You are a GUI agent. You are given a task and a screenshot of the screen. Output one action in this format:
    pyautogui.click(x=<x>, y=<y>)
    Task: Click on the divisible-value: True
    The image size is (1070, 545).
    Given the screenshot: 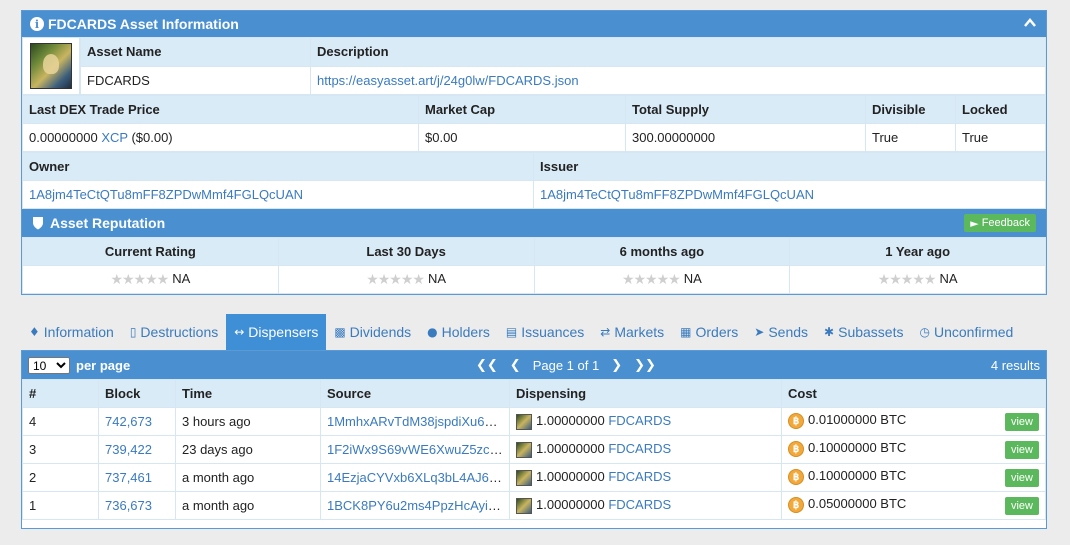 What is the action you would take?
    pyautogui.click(x=910, y=137)
    